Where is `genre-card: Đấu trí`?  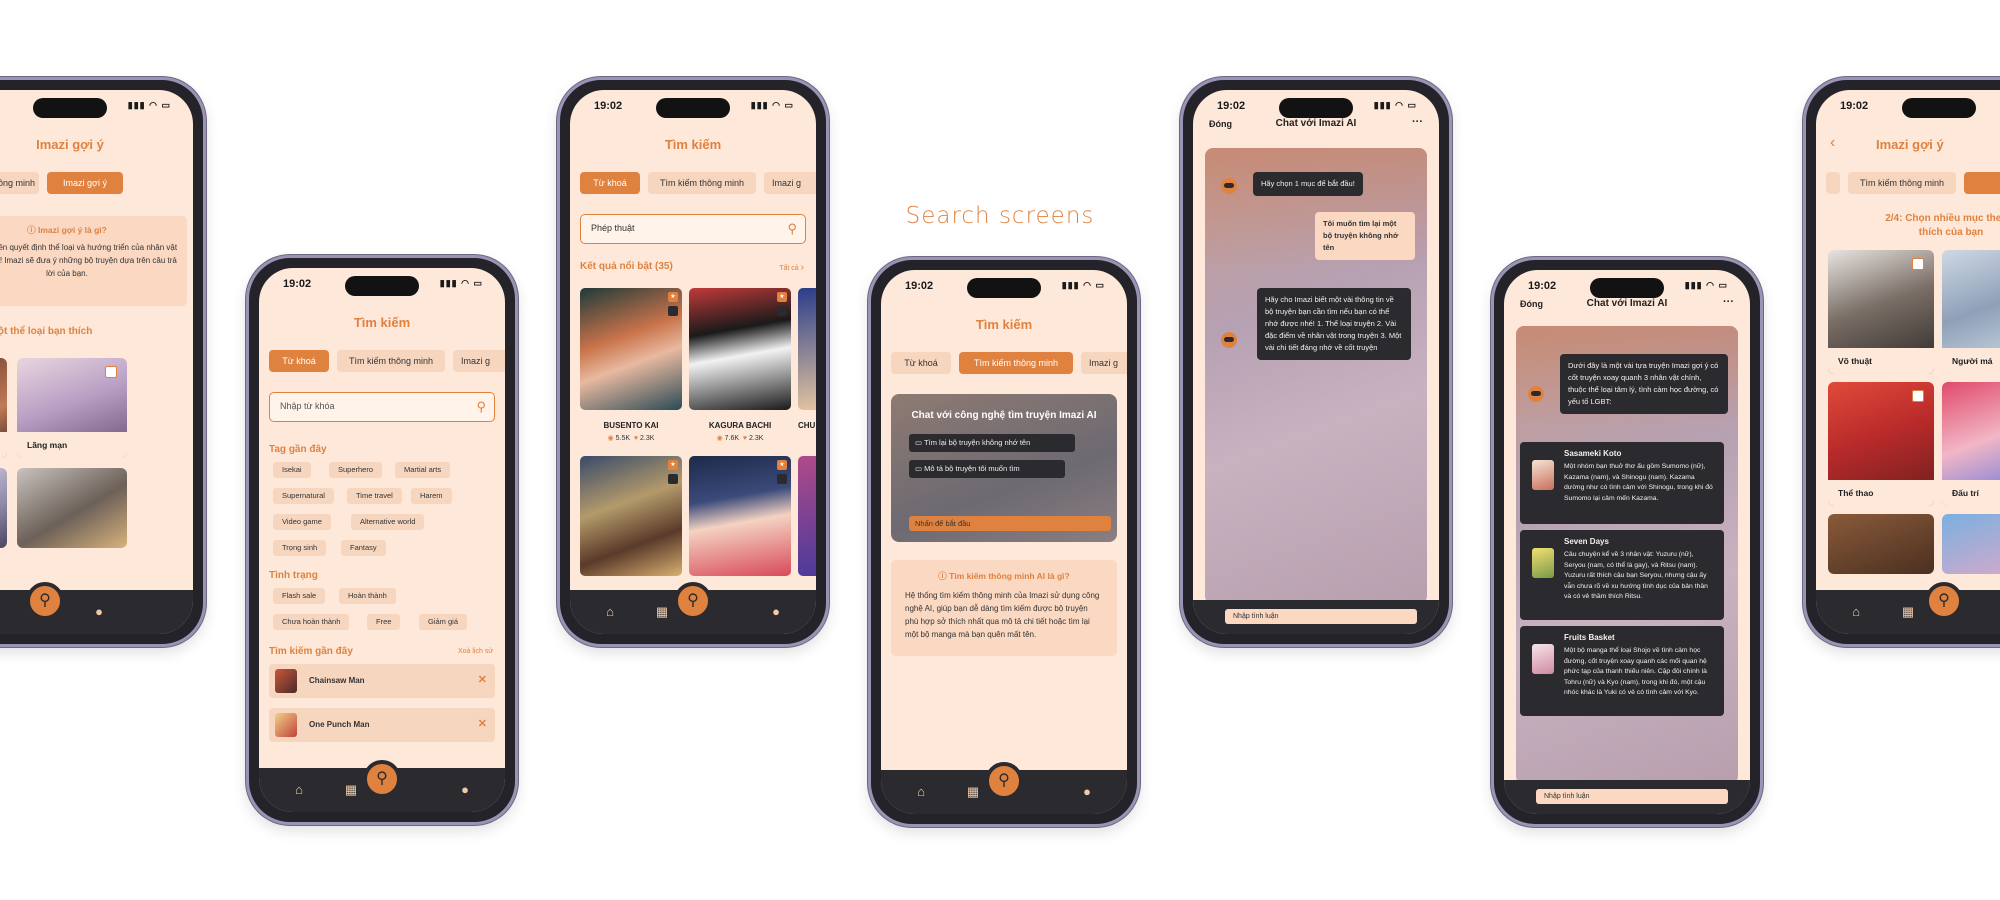
genre-card: Đấu trí is located at coordinates (1971, 444).